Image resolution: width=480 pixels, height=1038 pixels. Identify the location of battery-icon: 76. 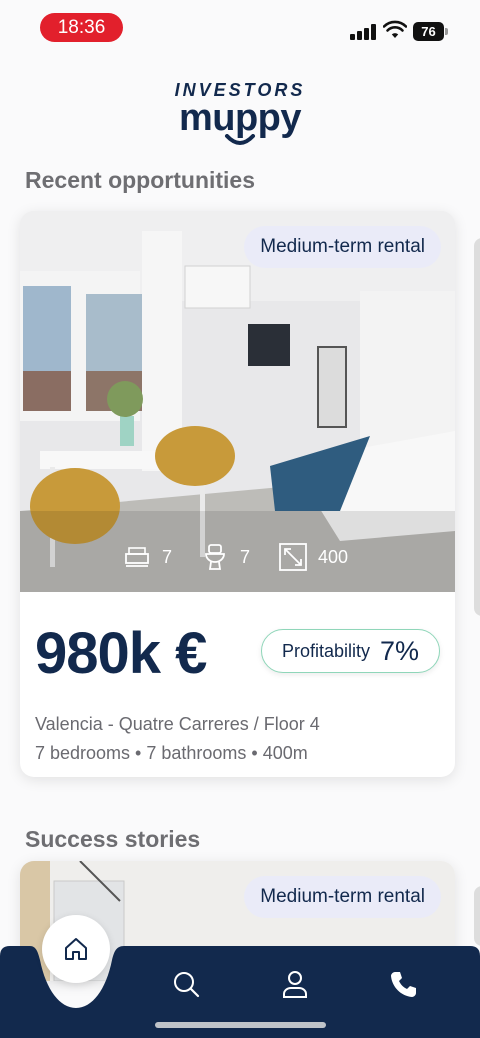
(430, 31).